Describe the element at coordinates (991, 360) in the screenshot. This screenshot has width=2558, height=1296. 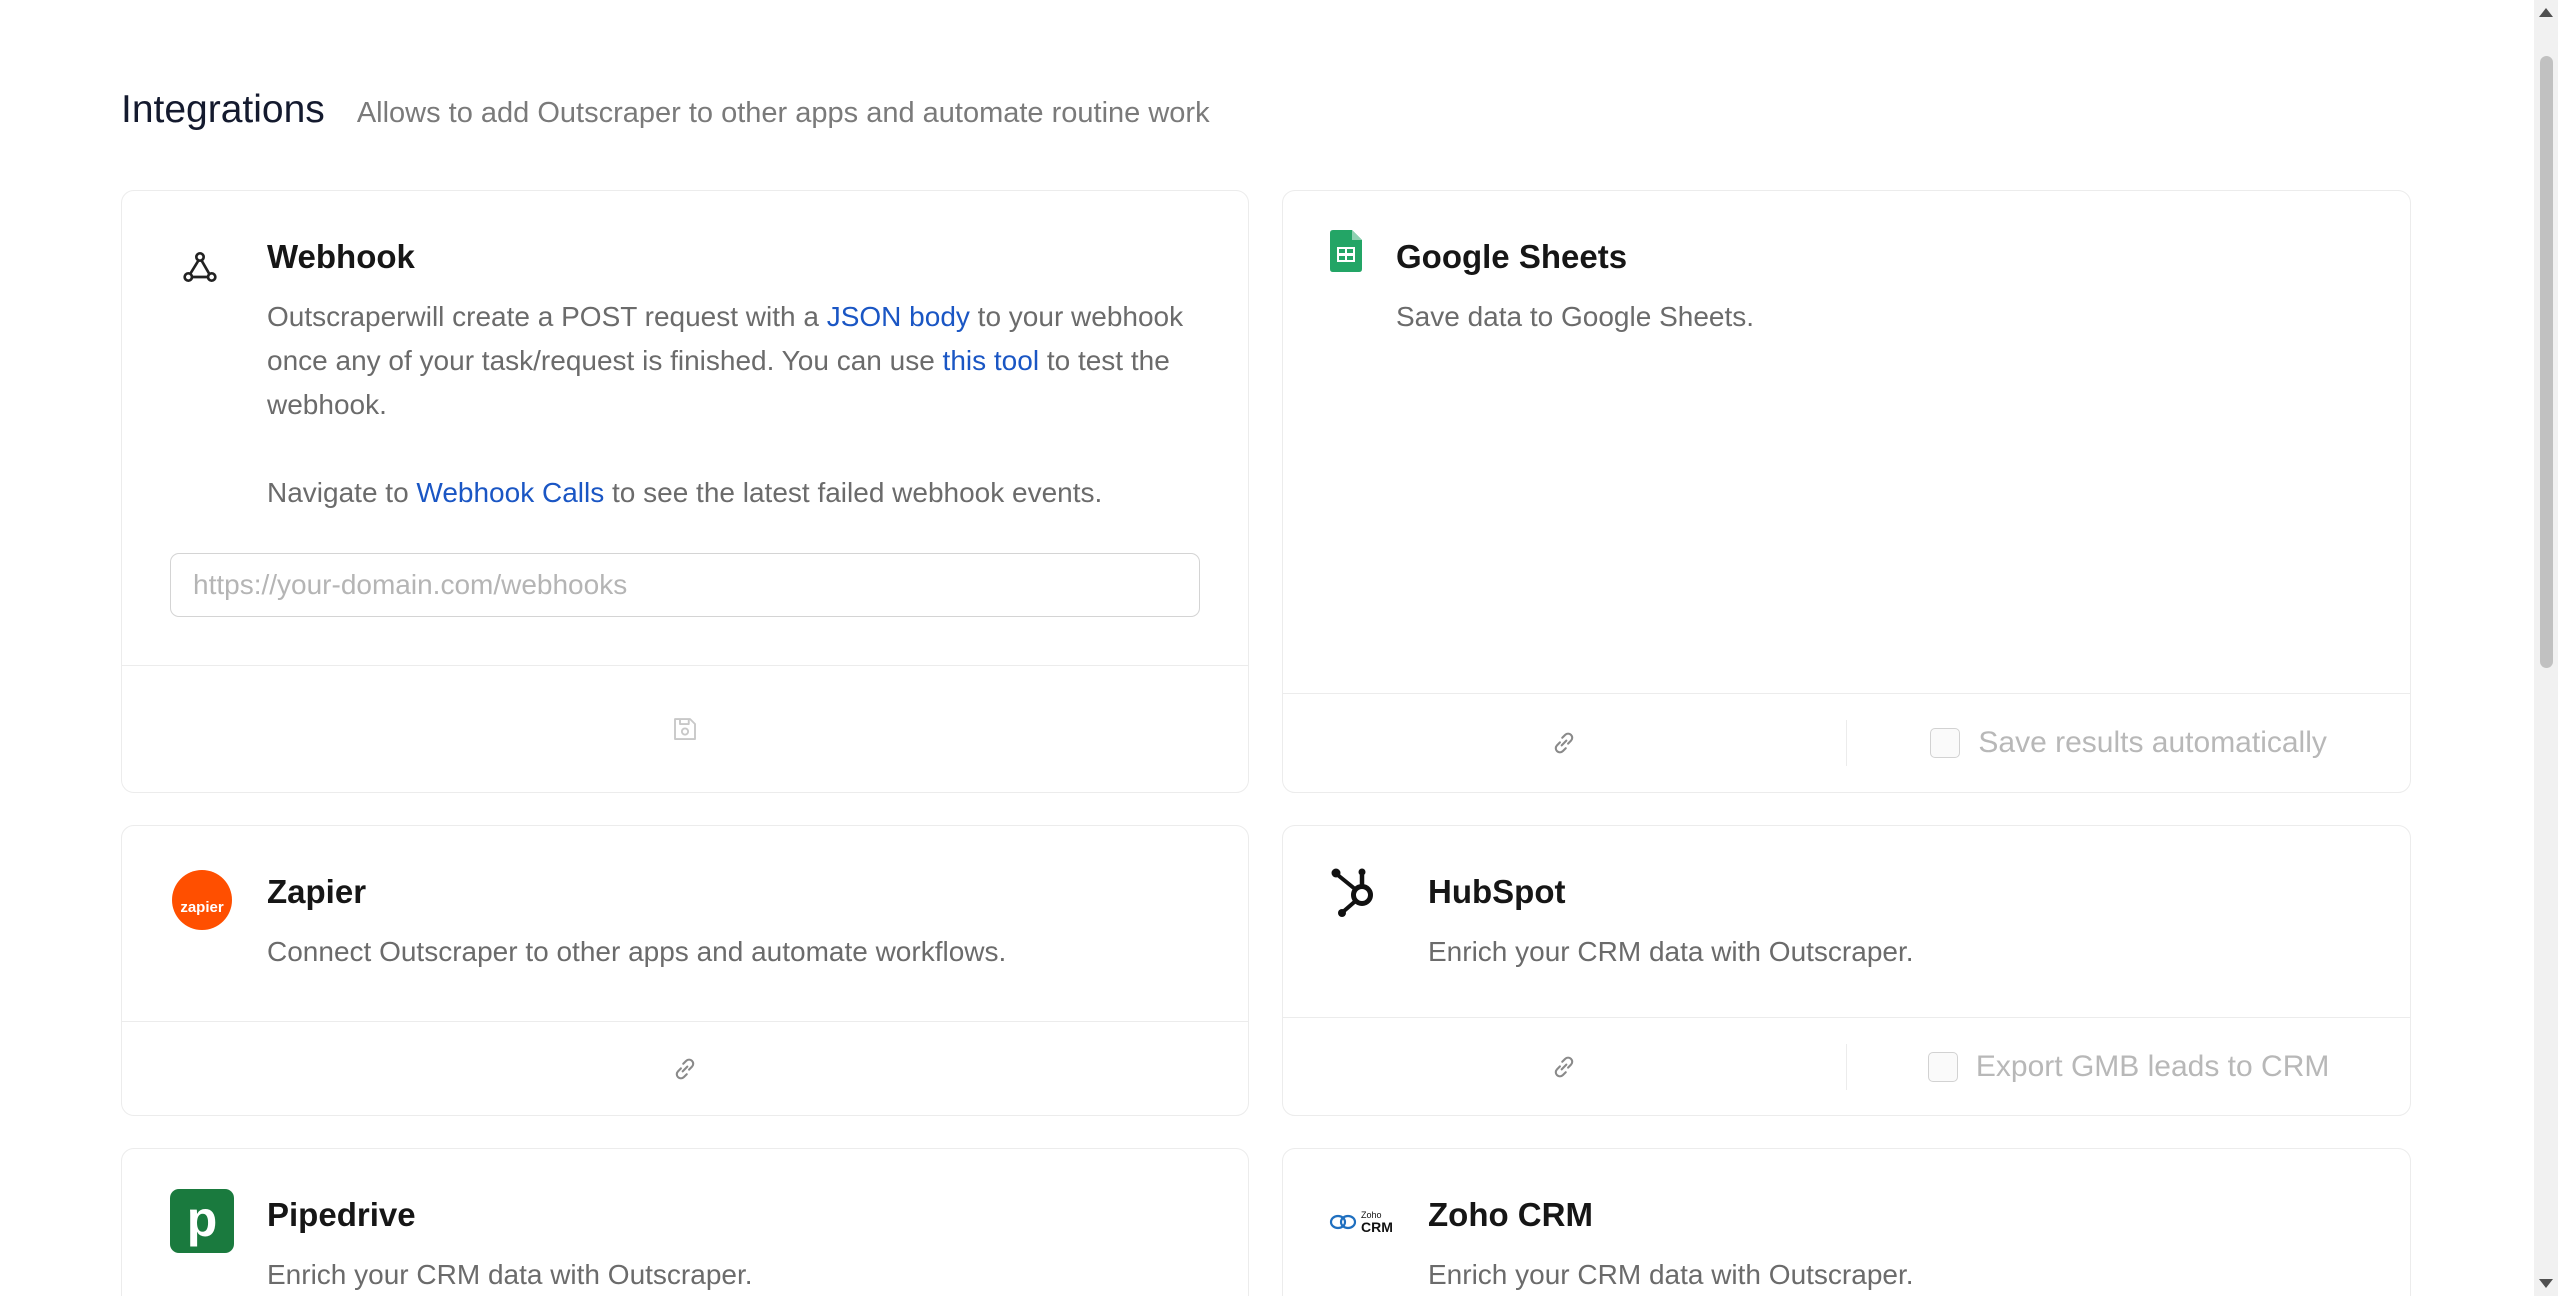
I see `this-tool-link: this tool` at that location.